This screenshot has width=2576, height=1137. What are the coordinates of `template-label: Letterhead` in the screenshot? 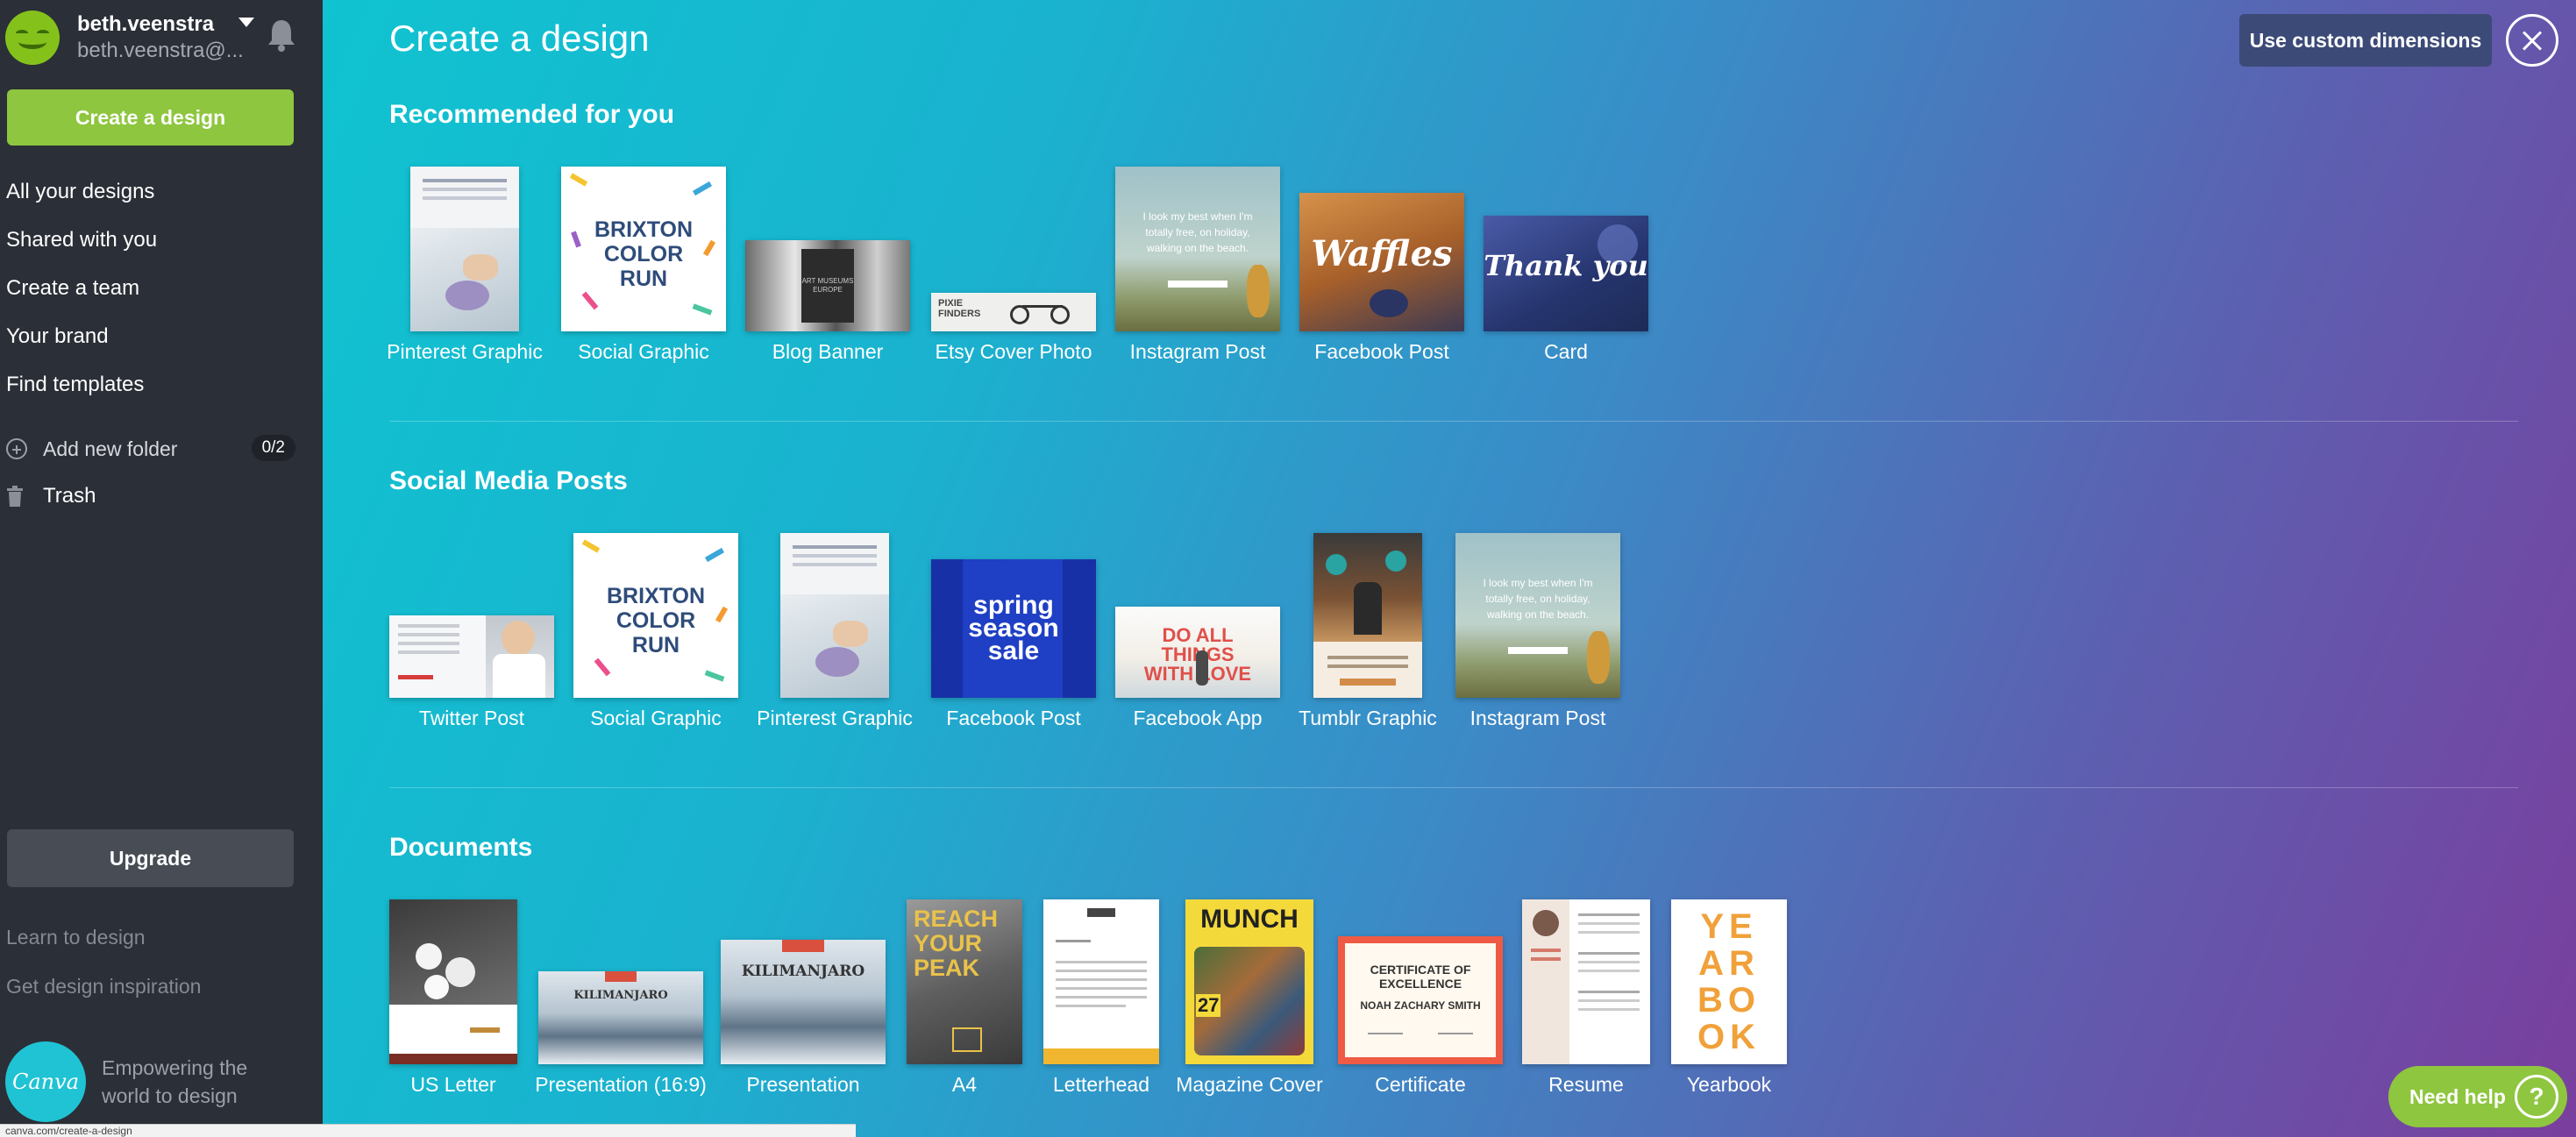 It's located at (1101, 1085).